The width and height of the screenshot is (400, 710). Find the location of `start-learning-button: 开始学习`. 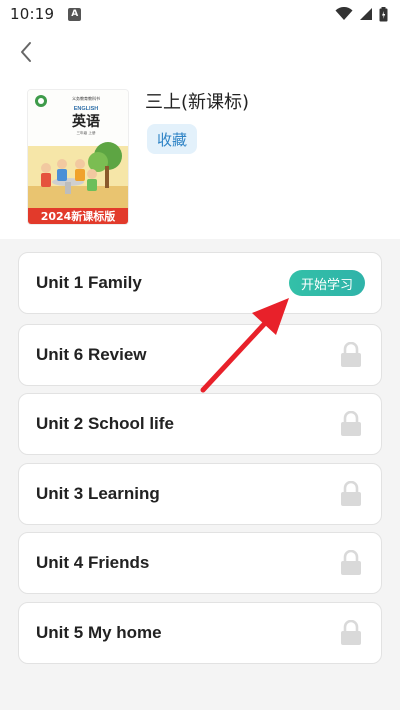

start-learning-button: 开始学习 is located at coordinates (326, 283).